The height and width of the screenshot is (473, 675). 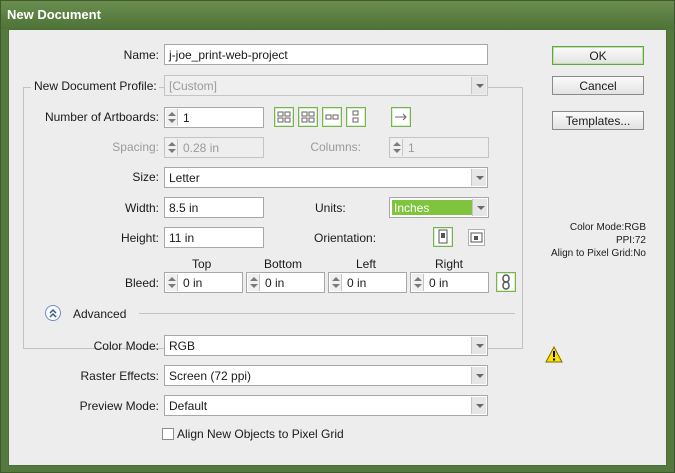 I want to click on link-chain-icon, so click(x=506, y=282).